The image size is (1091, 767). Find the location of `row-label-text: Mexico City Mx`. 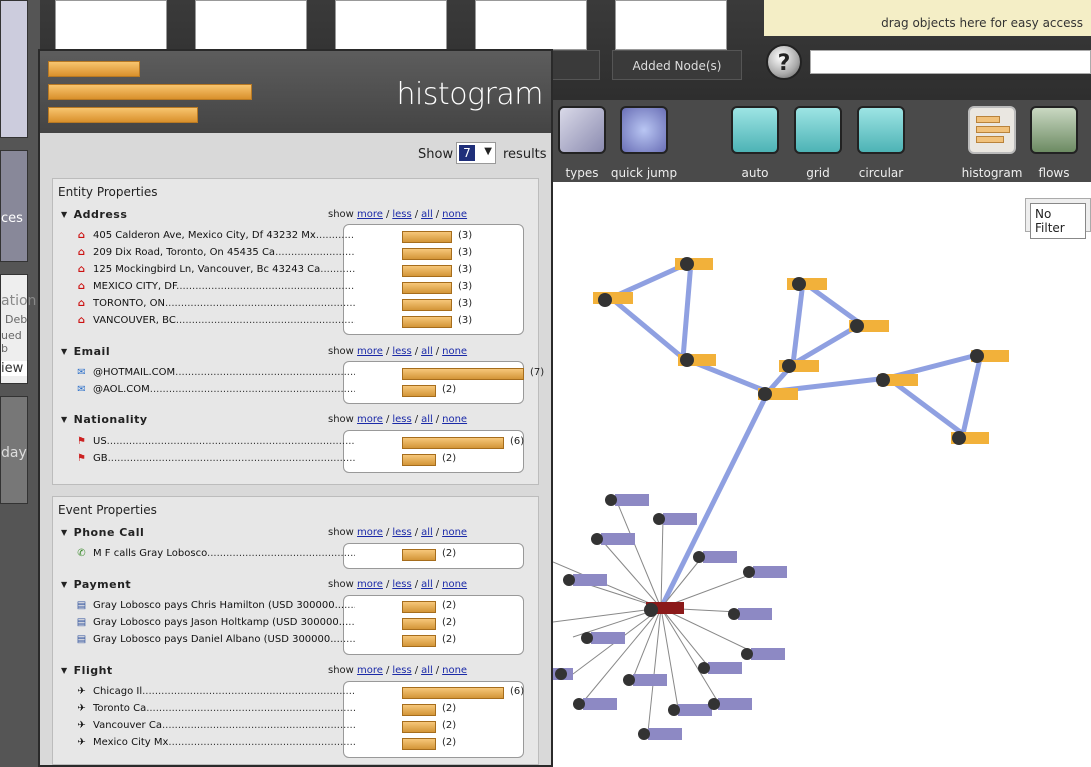

row-label-text: Mexico City Mx is located at coordinates (131, 742).